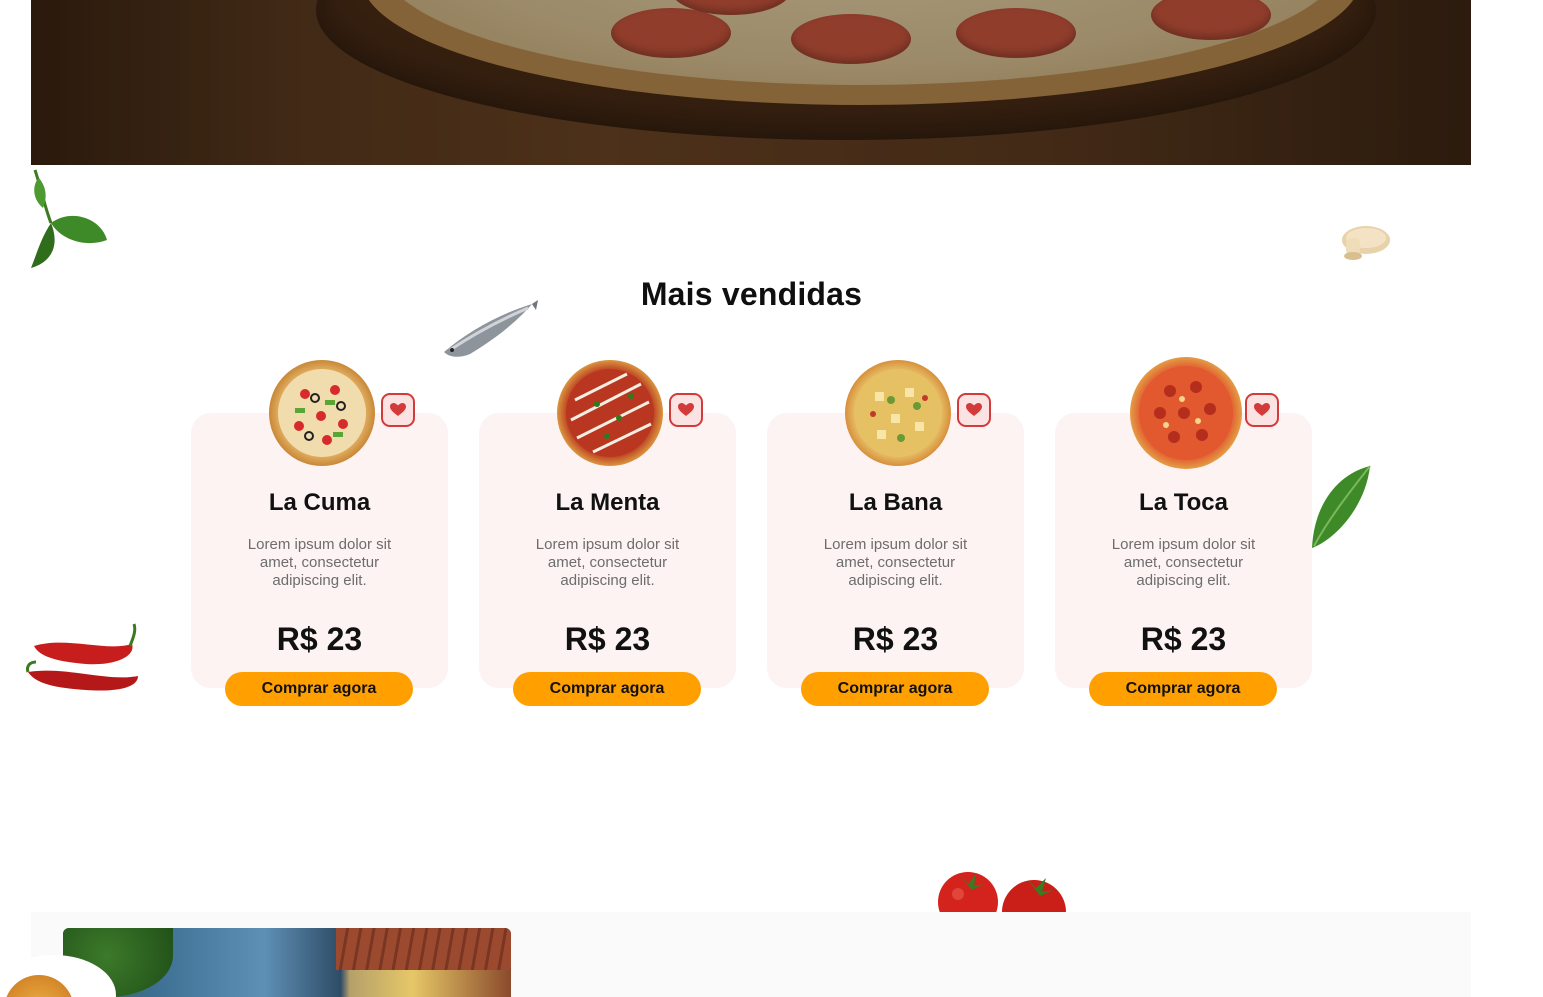 The width and height of the screenshot is (1543, 997). Describe the element at coordinates (607, 502) in the screenshot. I see `product-name: La Menta` at that location.